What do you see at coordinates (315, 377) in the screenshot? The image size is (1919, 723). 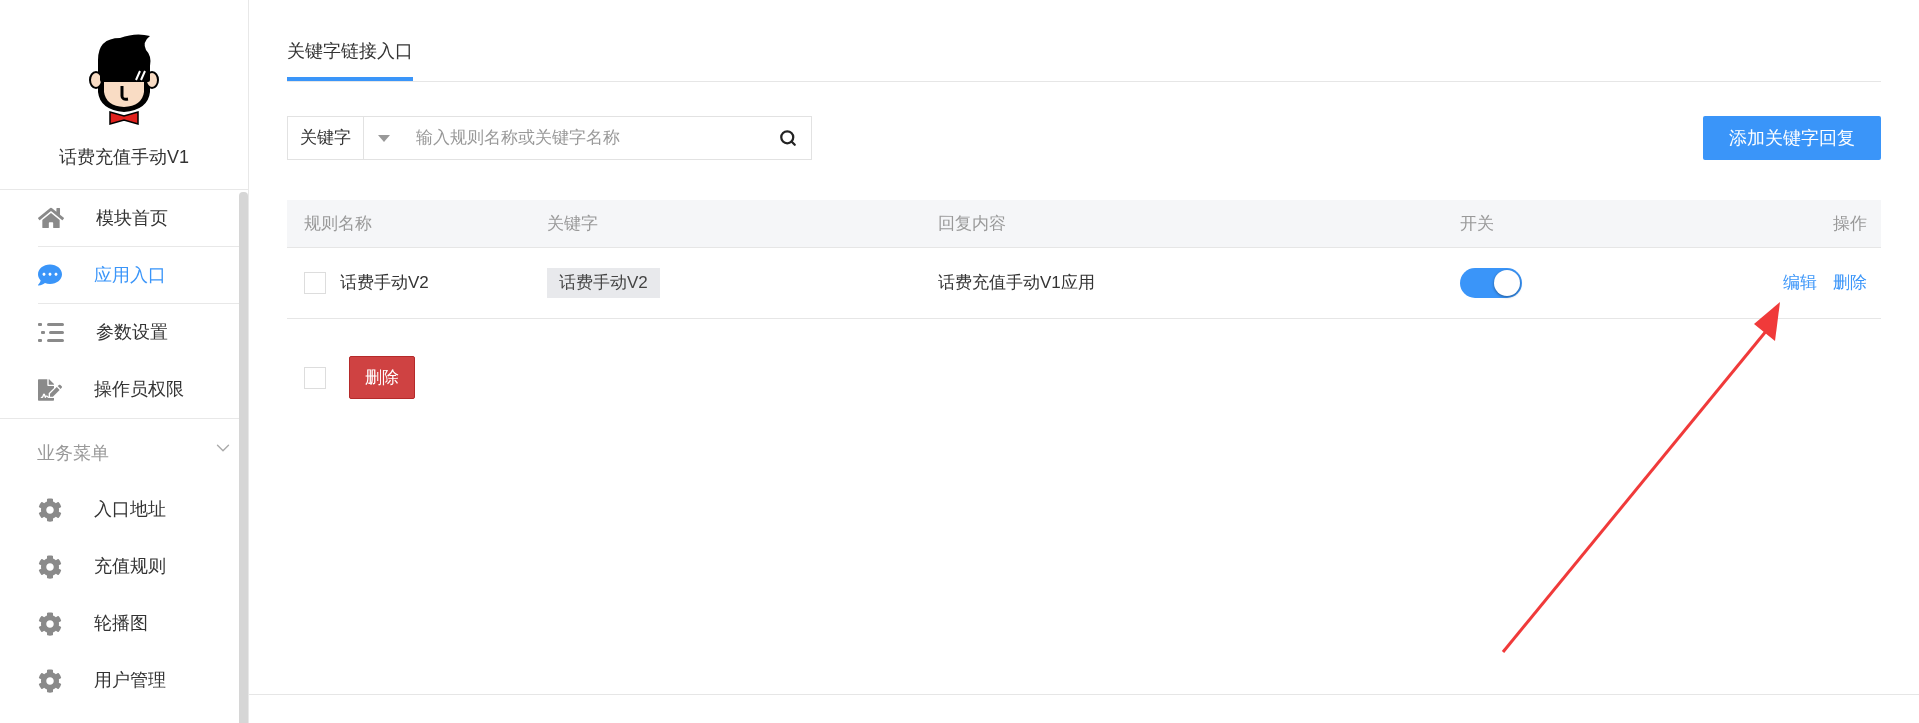 I see `select-all-checkbox` at bounding box center [315, 377].